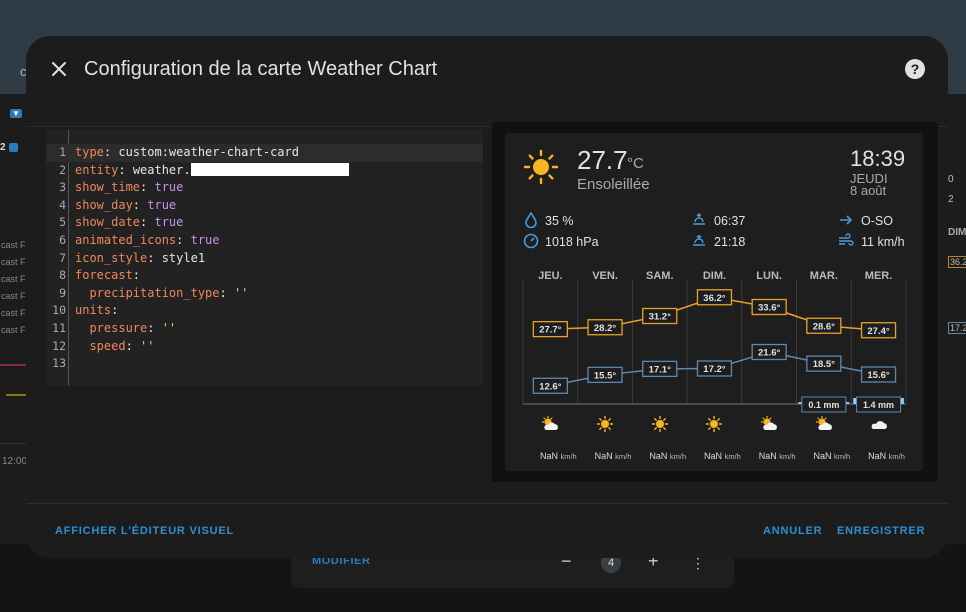 The height and width of the screenshot is (612, 966). I want to click on dialog-title: Configuration de la carte Weather Chart, so click(261, 69).